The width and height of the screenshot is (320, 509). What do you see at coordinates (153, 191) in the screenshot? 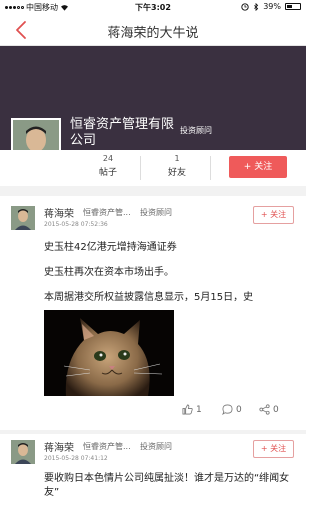
I see `section-divider` at bounding box center [153, 191].